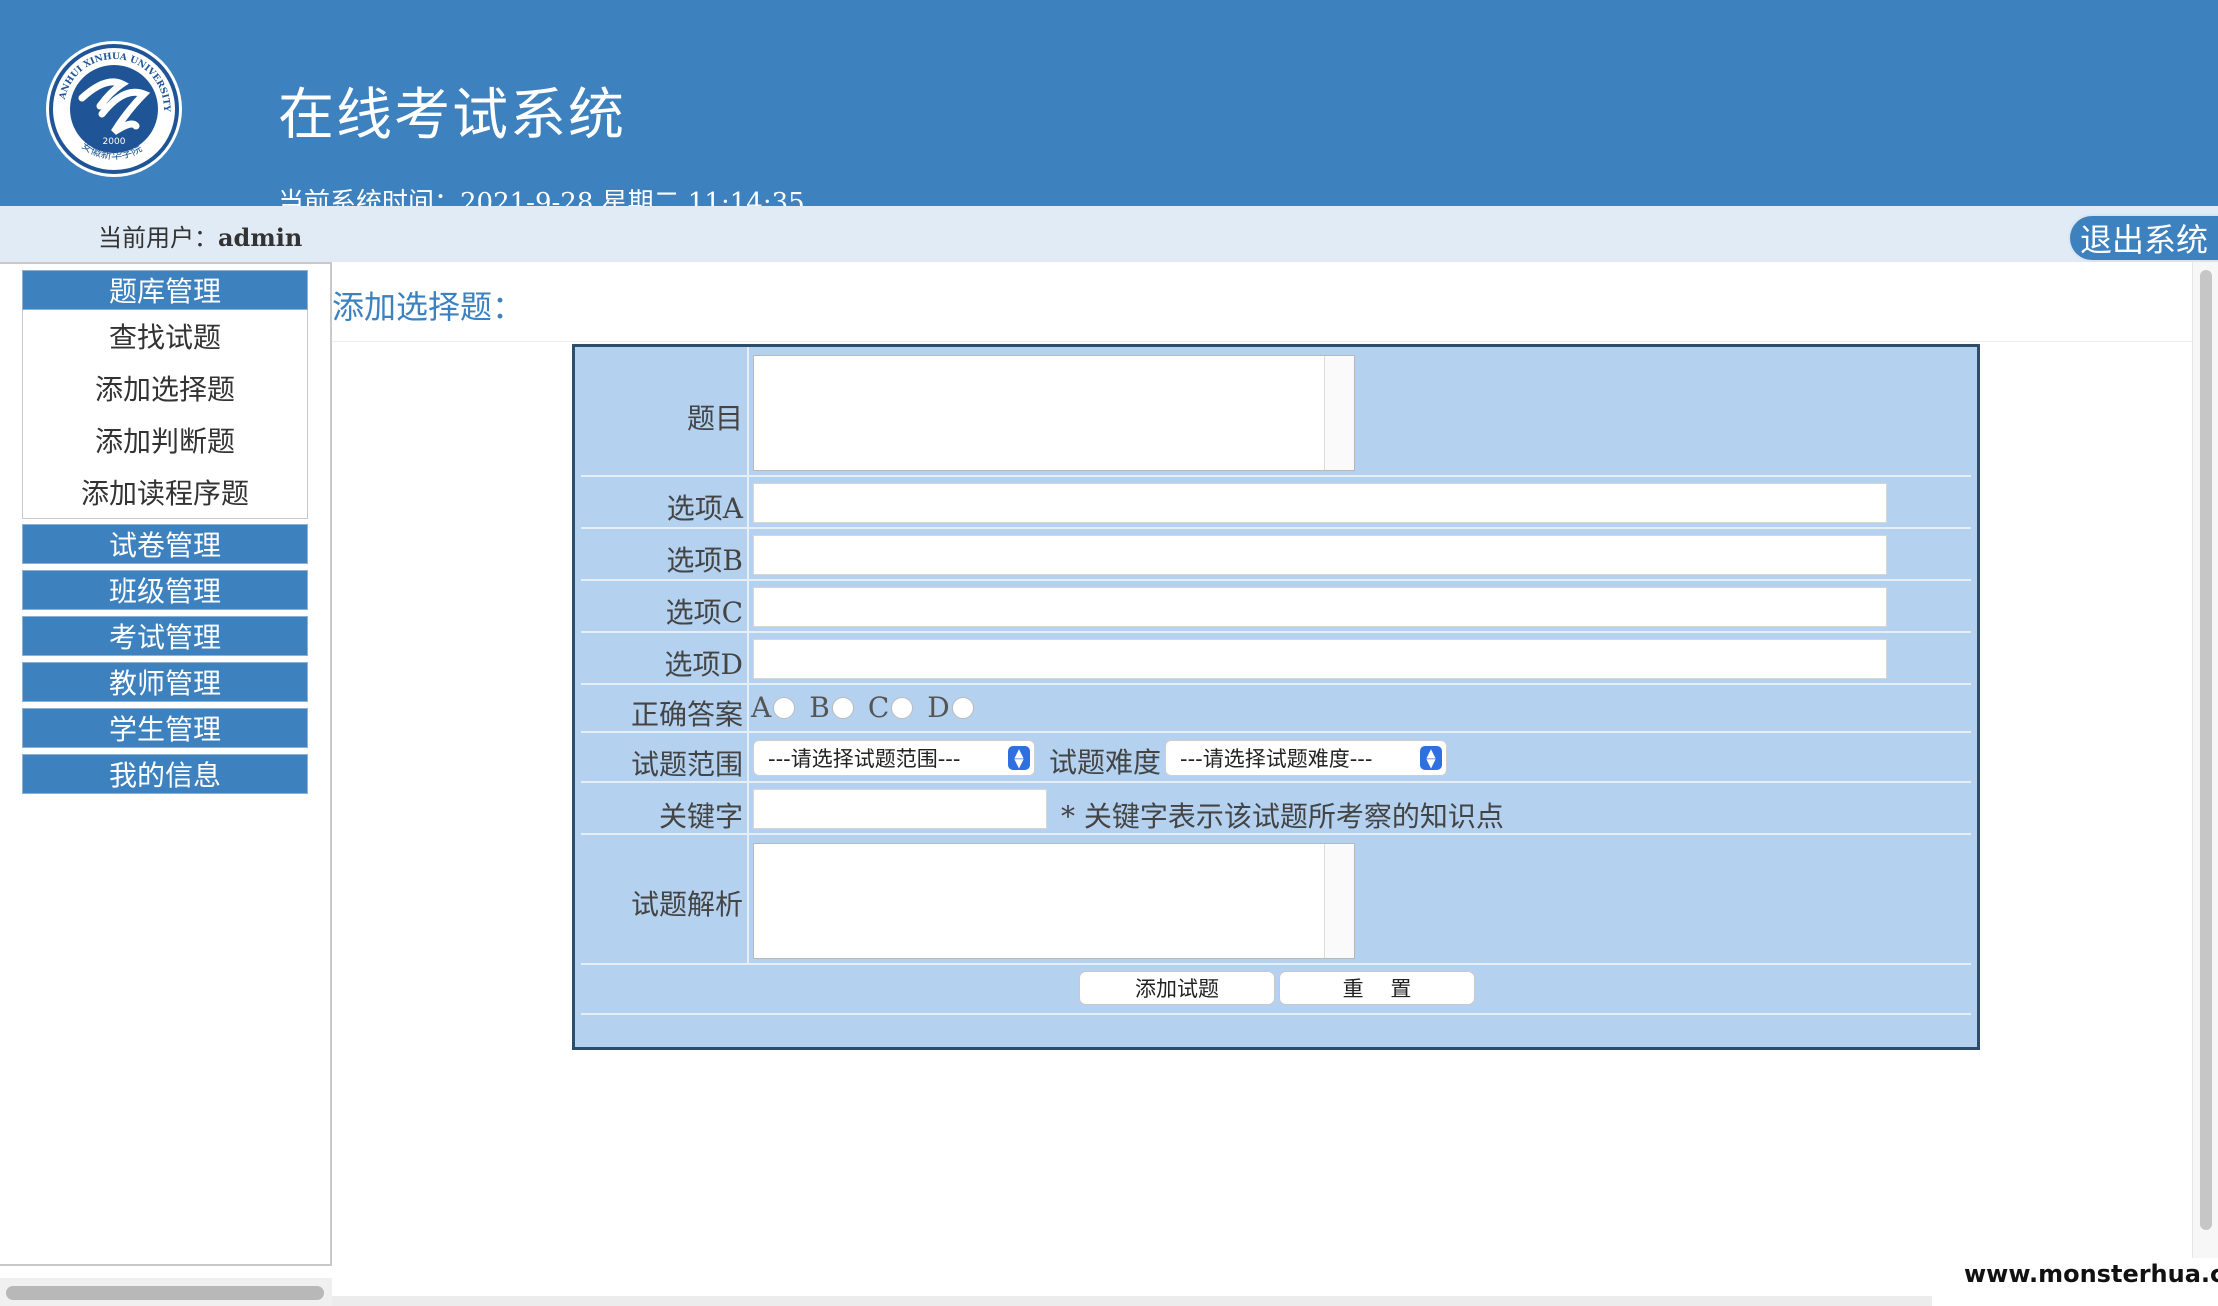 This screenshot has height=1306, width=2218. I want to click on keyword-input, so click(900, 809).